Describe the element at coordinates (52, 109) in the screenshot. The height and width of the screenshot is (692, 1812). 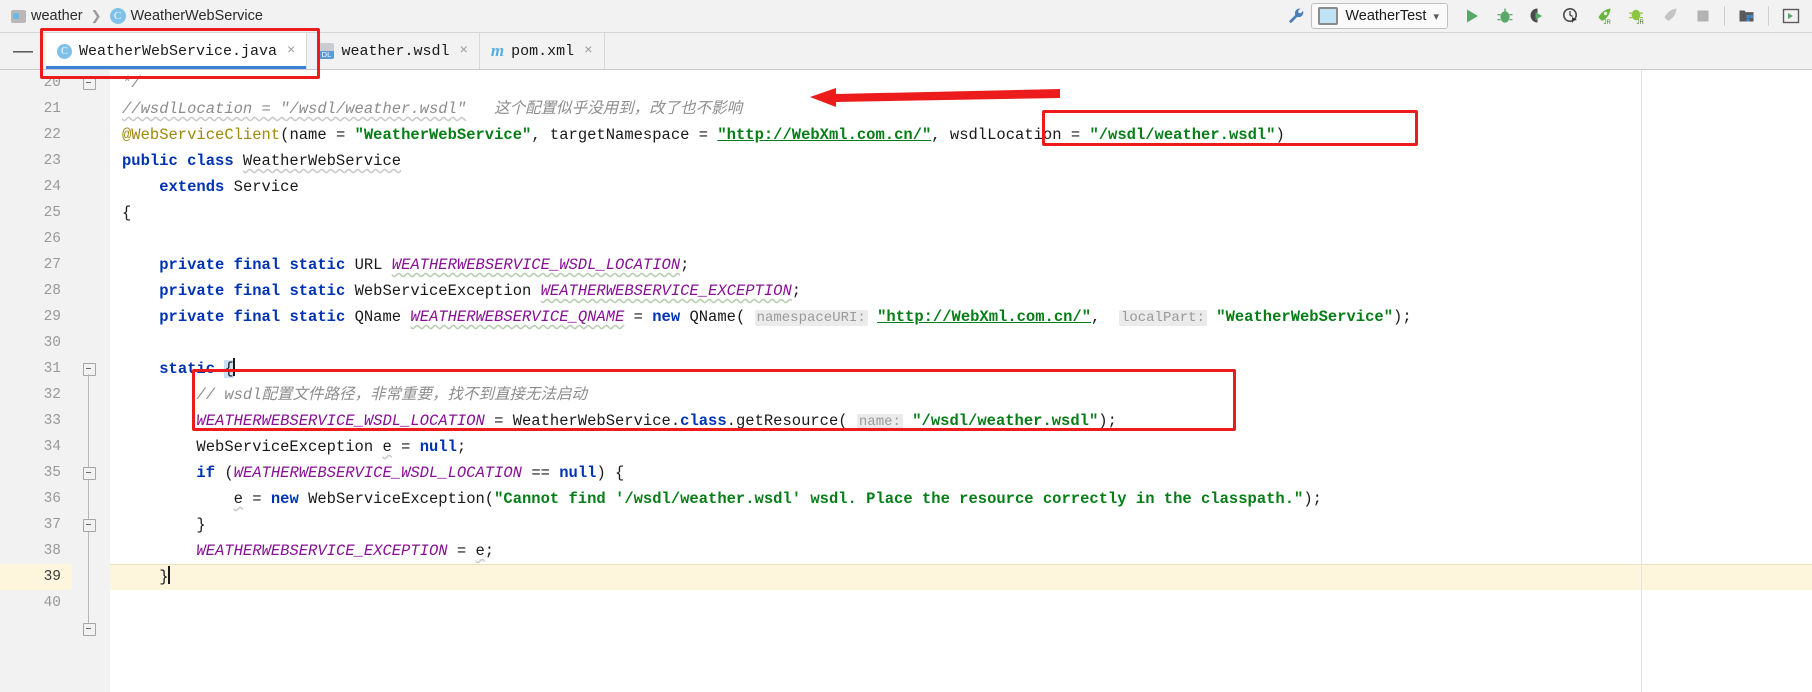
I see `line-number: 21` at that location.